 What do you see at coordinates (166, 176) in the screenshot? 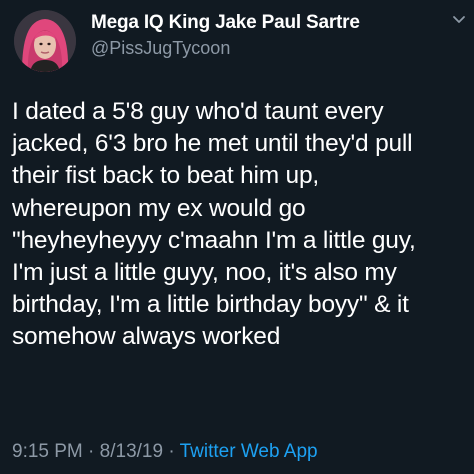
I see `tweet-text-line: their fist back to beat him up,` at bounding box center [166, 176].